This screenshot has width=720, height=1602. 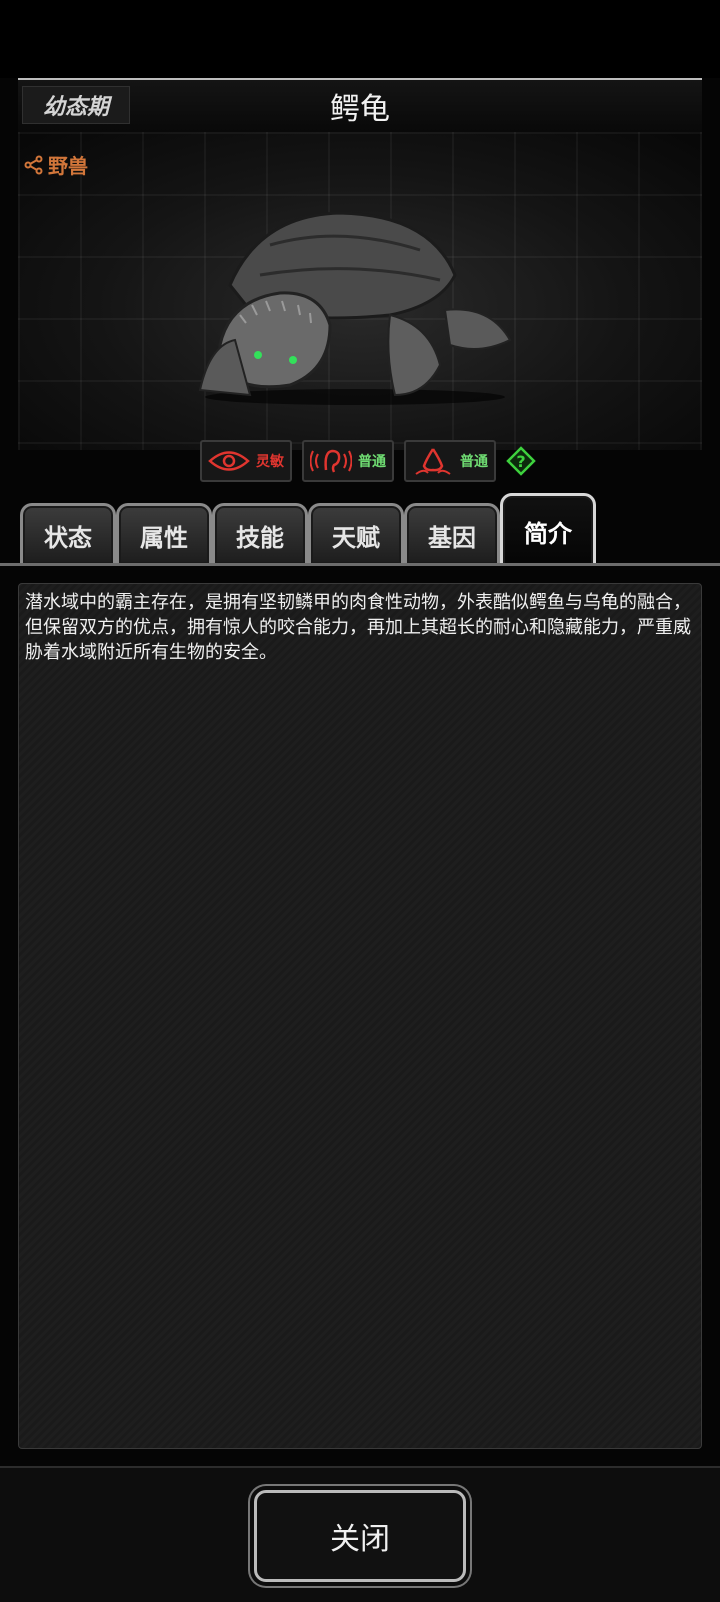 I want to click on tab-status: 状态, so click(x=68, y=533).